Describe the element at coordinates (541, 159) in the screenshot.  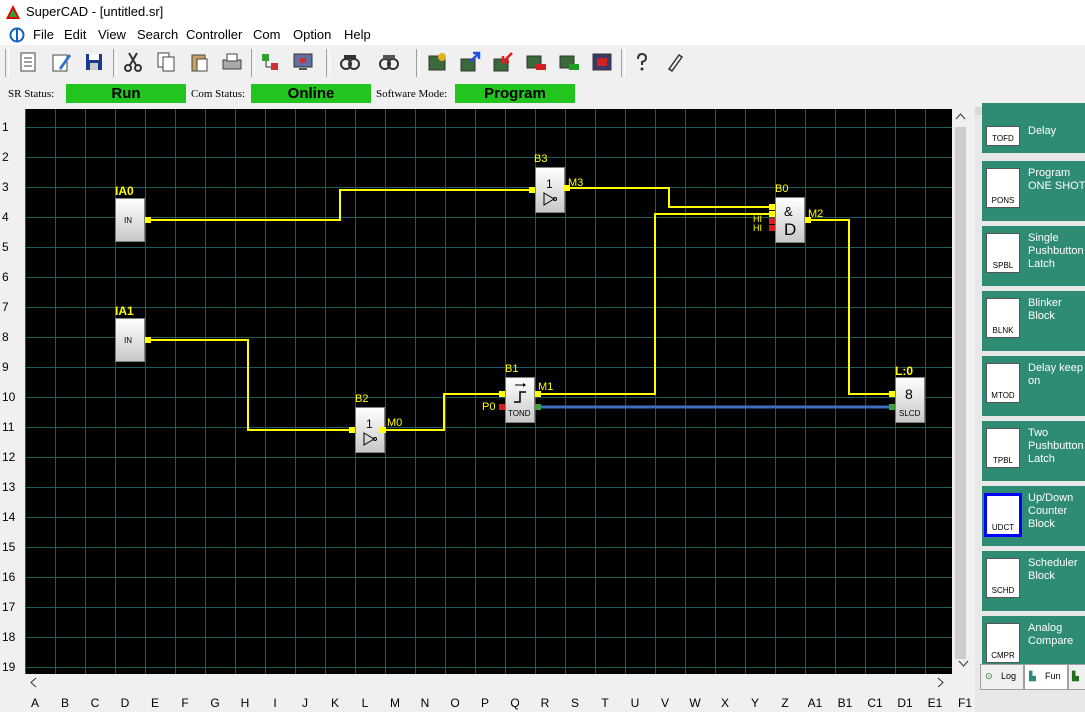
I see `block-b3-name: B3` at that location.